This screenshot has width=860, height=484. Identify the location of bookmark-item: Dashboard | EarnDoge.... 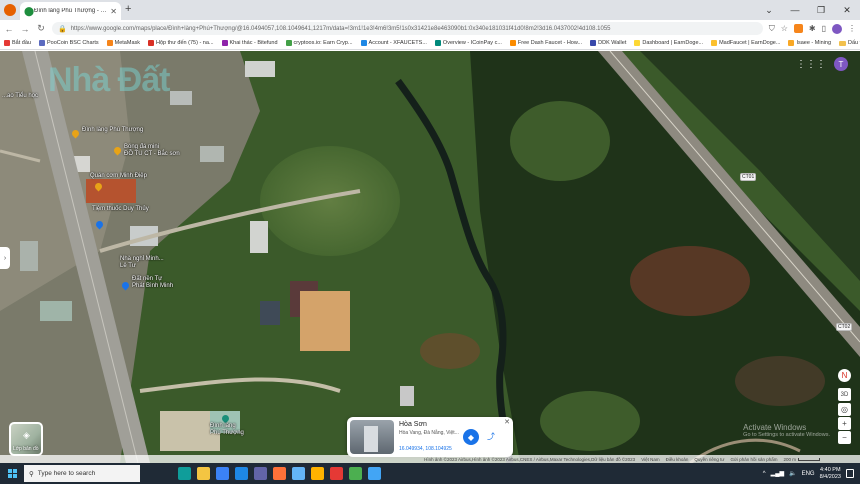
(668, 43).